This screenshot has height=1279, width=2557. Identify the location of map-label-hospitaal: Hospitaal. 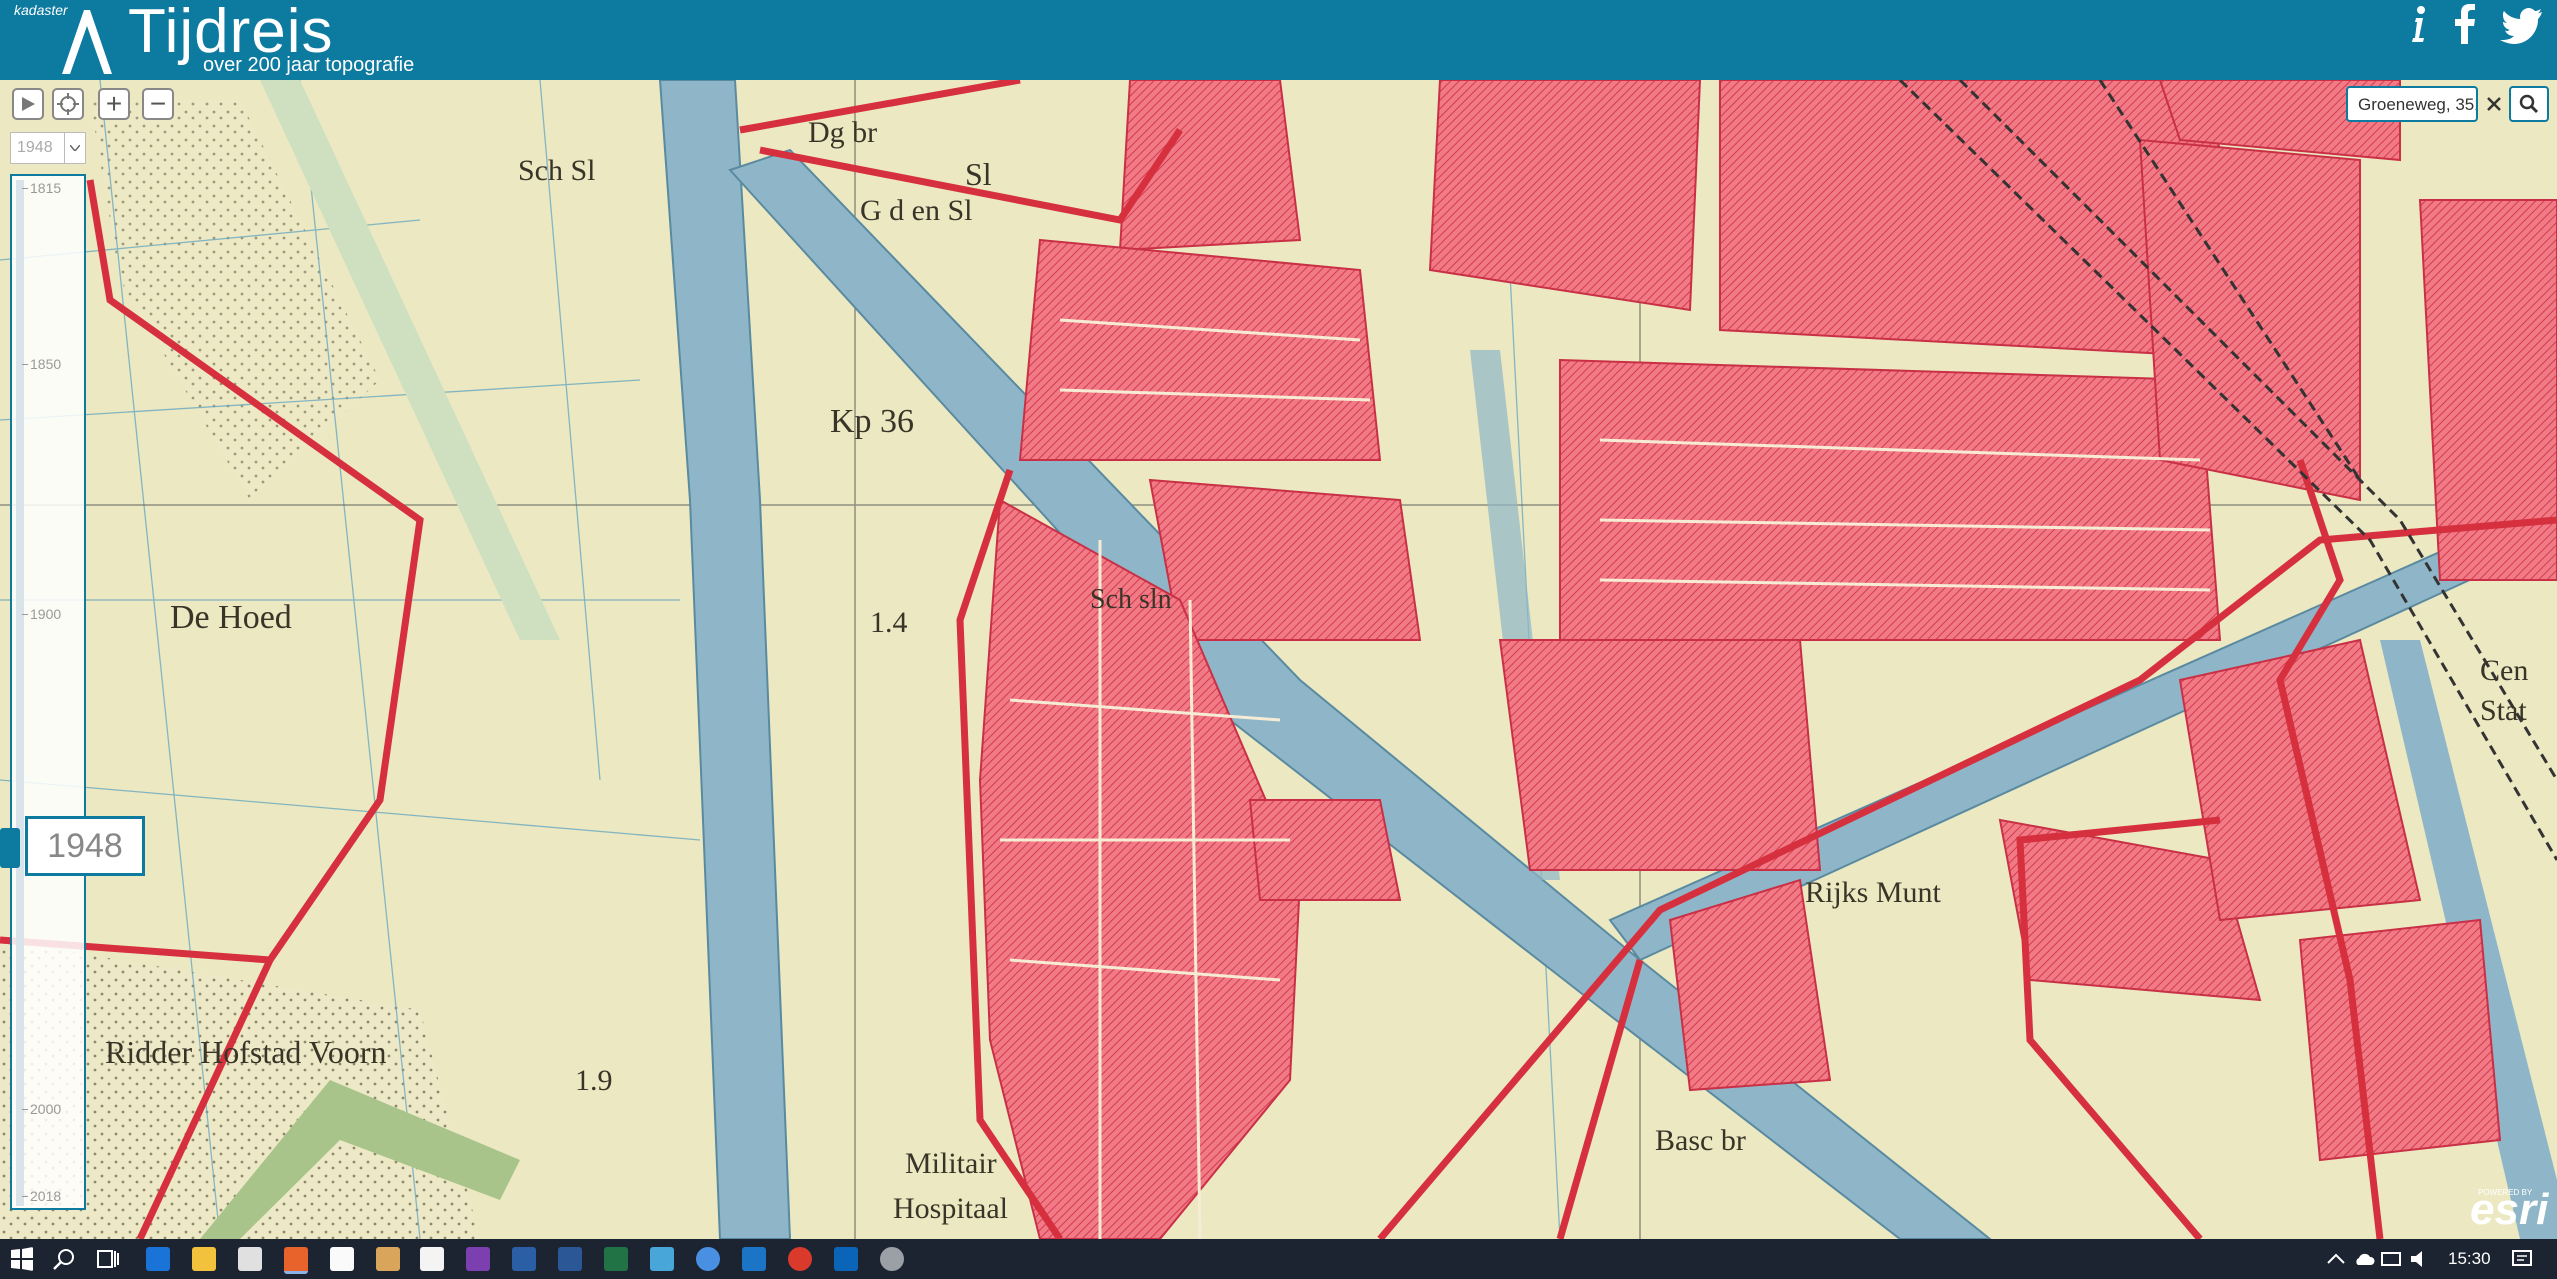
(950, 1208).